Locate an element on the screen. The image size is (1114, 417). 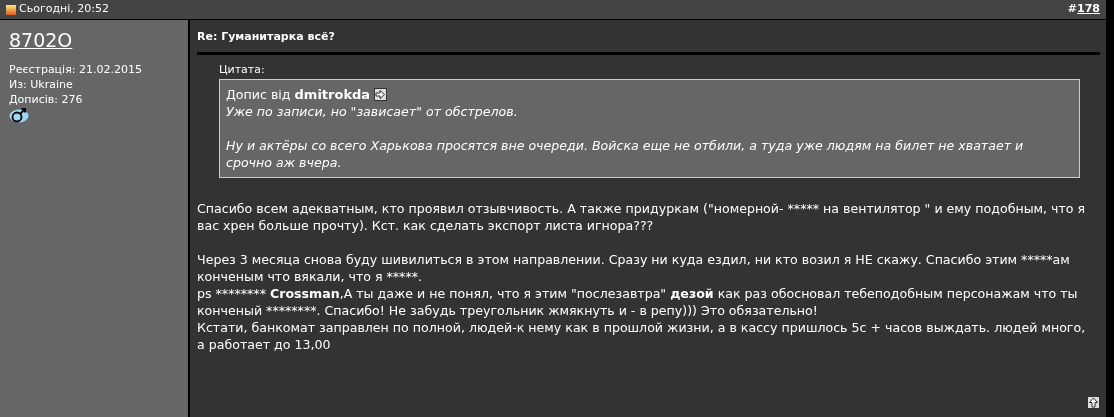
post-text: Через 3 месяца снова буду шивилиться в этом направлении. Сразу ни куда ездил, ни кто возил я НЕ скажу. Спасибо этим *****ам конченым что вякали, что я *****. is located at coordinates (634, 267).